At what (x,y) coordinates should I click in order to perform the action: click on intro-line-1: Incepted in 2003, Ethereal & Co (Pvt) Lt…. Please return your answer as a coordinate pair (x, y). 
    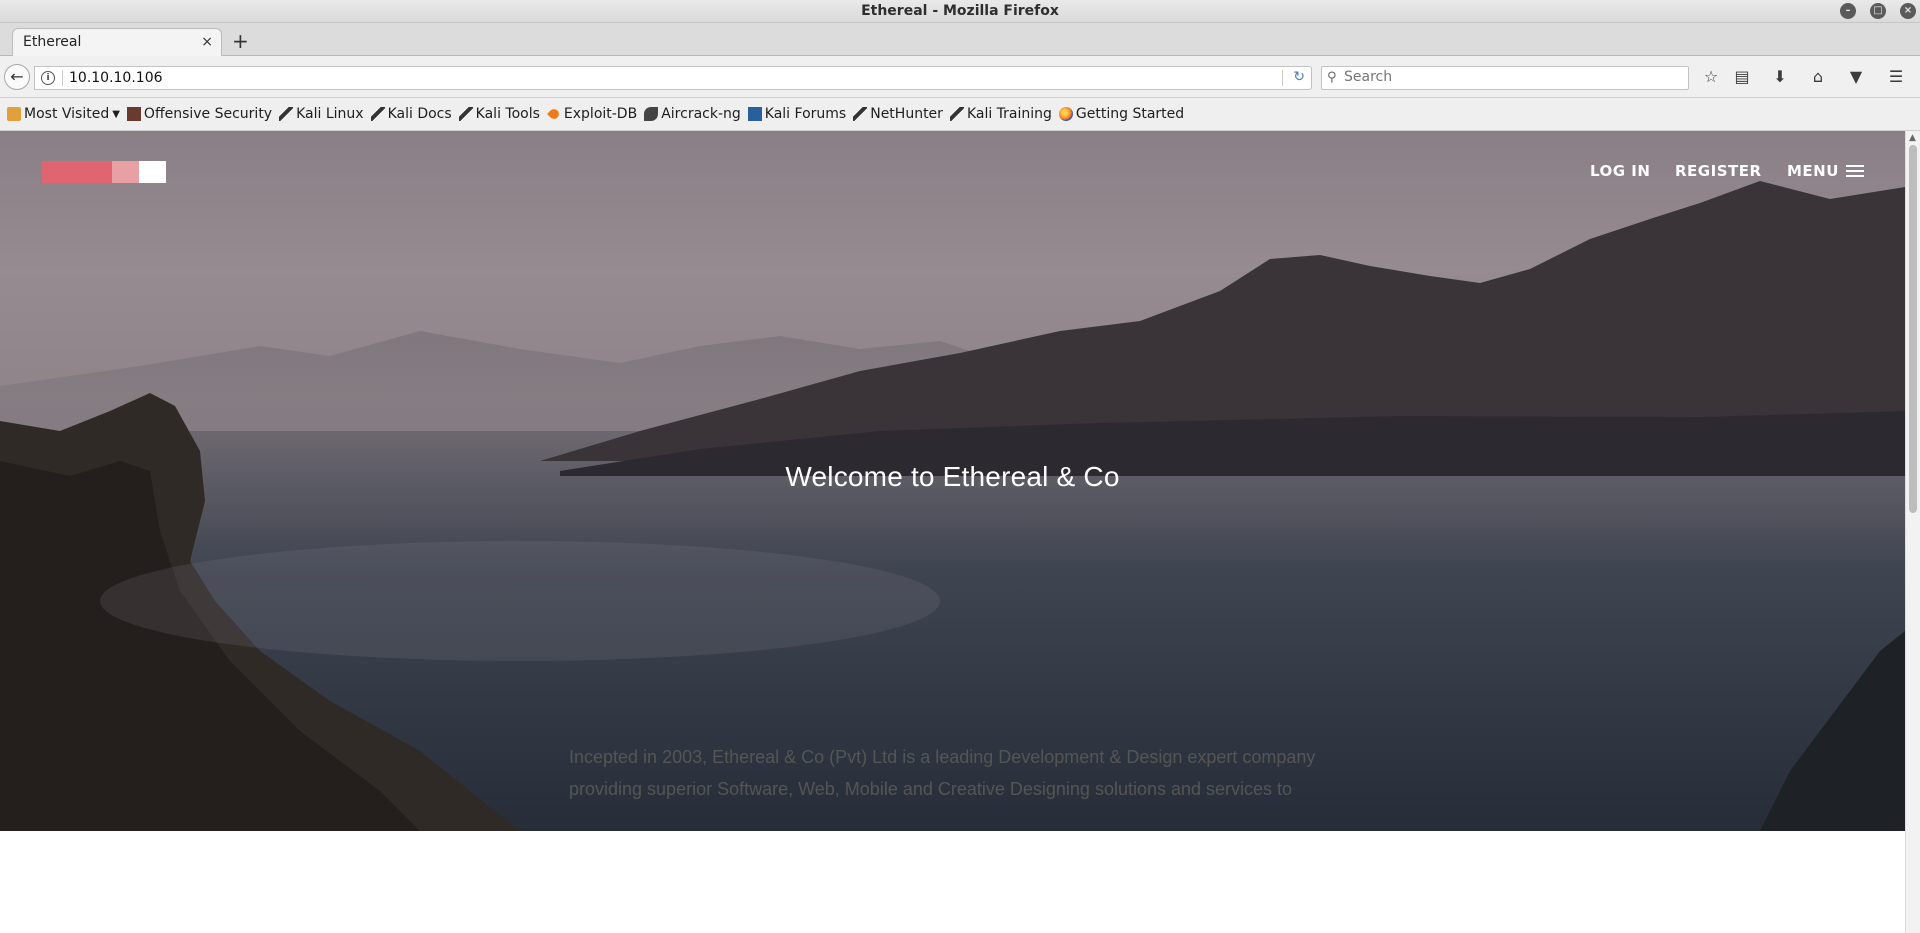
    Looking at the image, I should click on (942, 757).